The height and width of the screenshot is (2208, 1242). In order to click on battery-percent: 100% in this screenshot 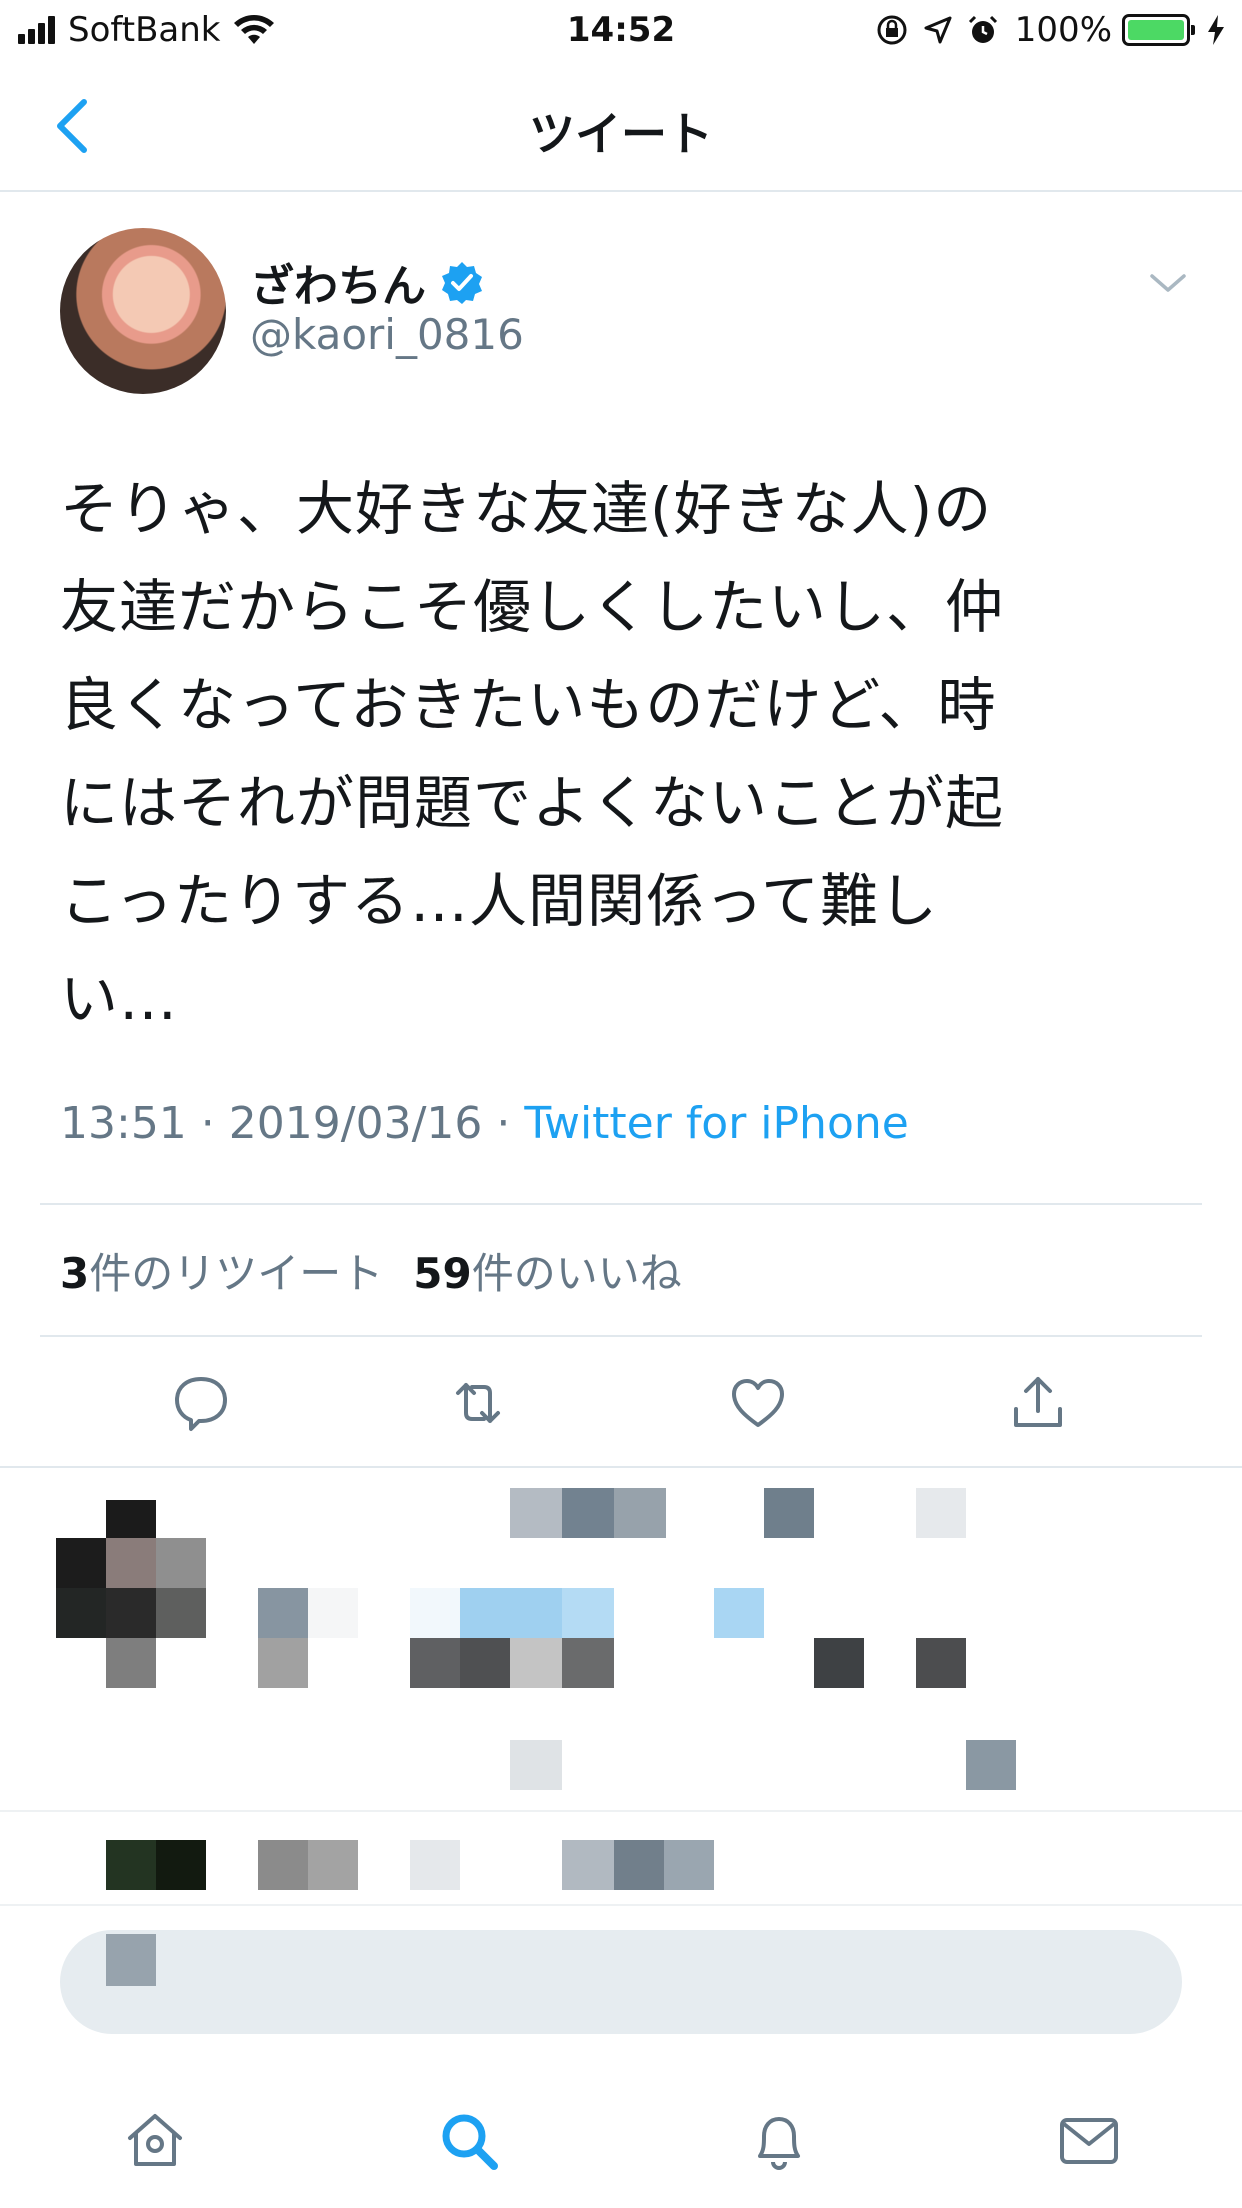, I will do `click(1063, 30)`.